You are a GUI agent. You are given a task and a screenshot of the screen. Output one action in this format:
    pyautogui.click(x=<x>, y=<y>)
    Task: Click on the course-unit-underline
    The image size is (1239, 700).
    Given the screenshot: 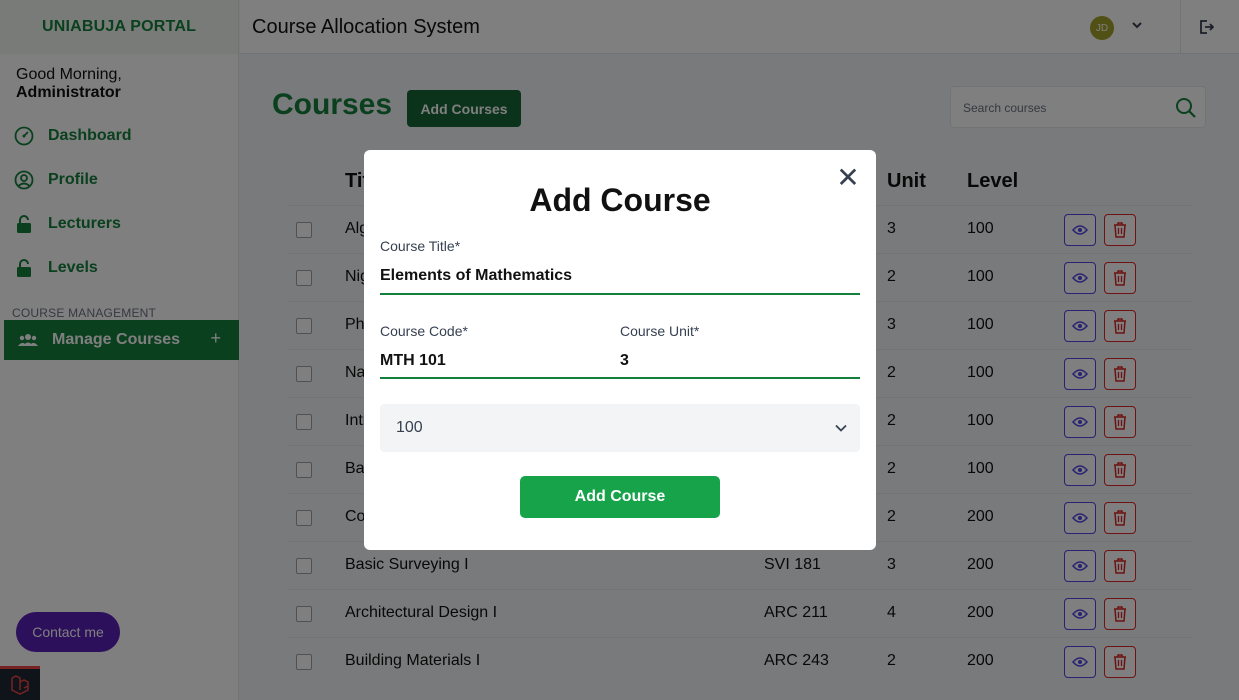 What is the action you would take?
    pyautogui.click(x=740, y=378)
    